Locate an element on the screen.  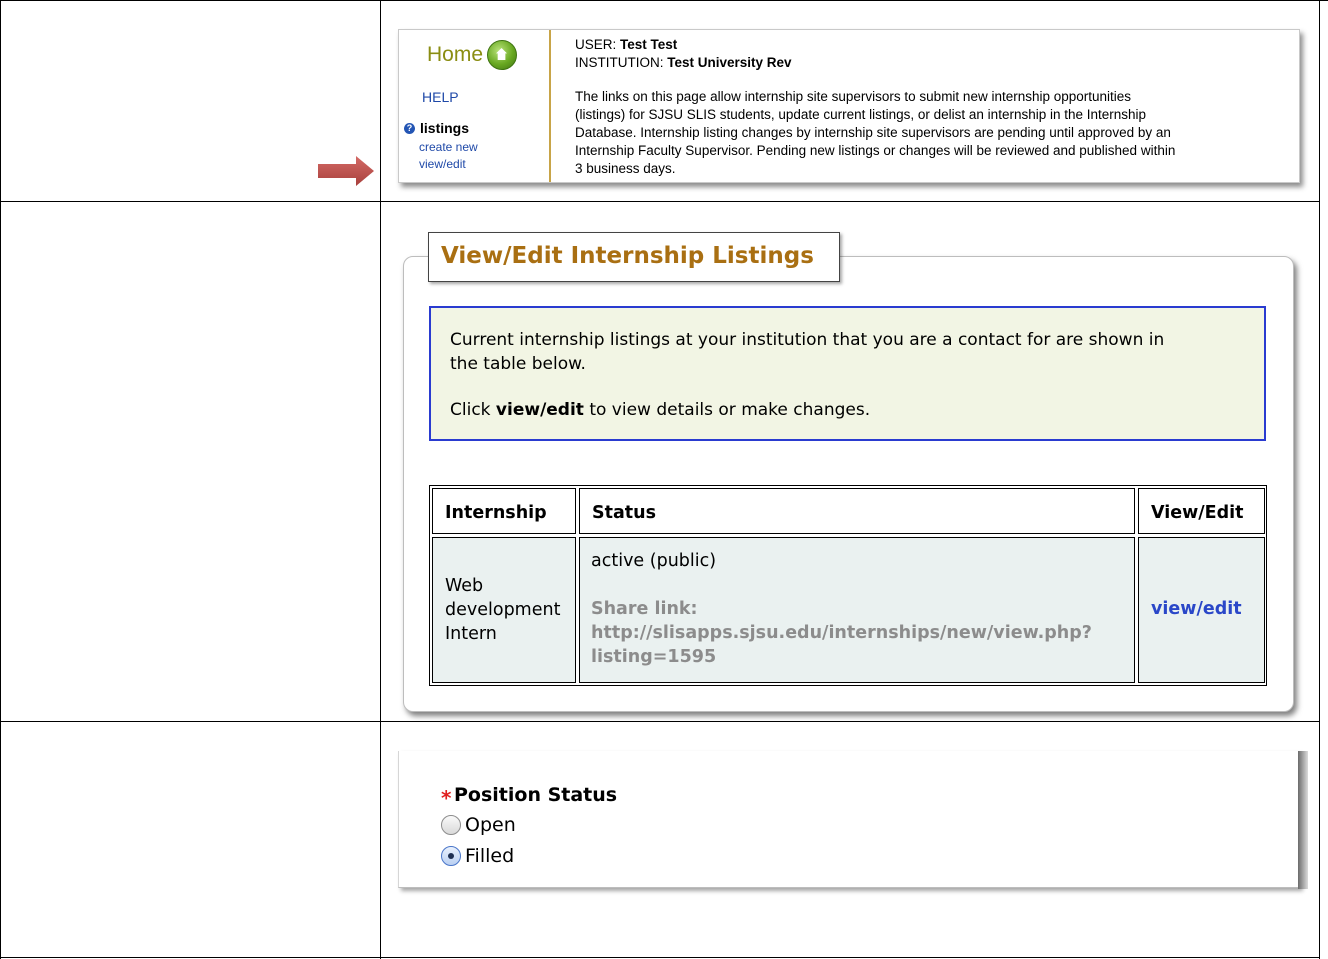
position-status-panel is located at coordinates (849, 819).